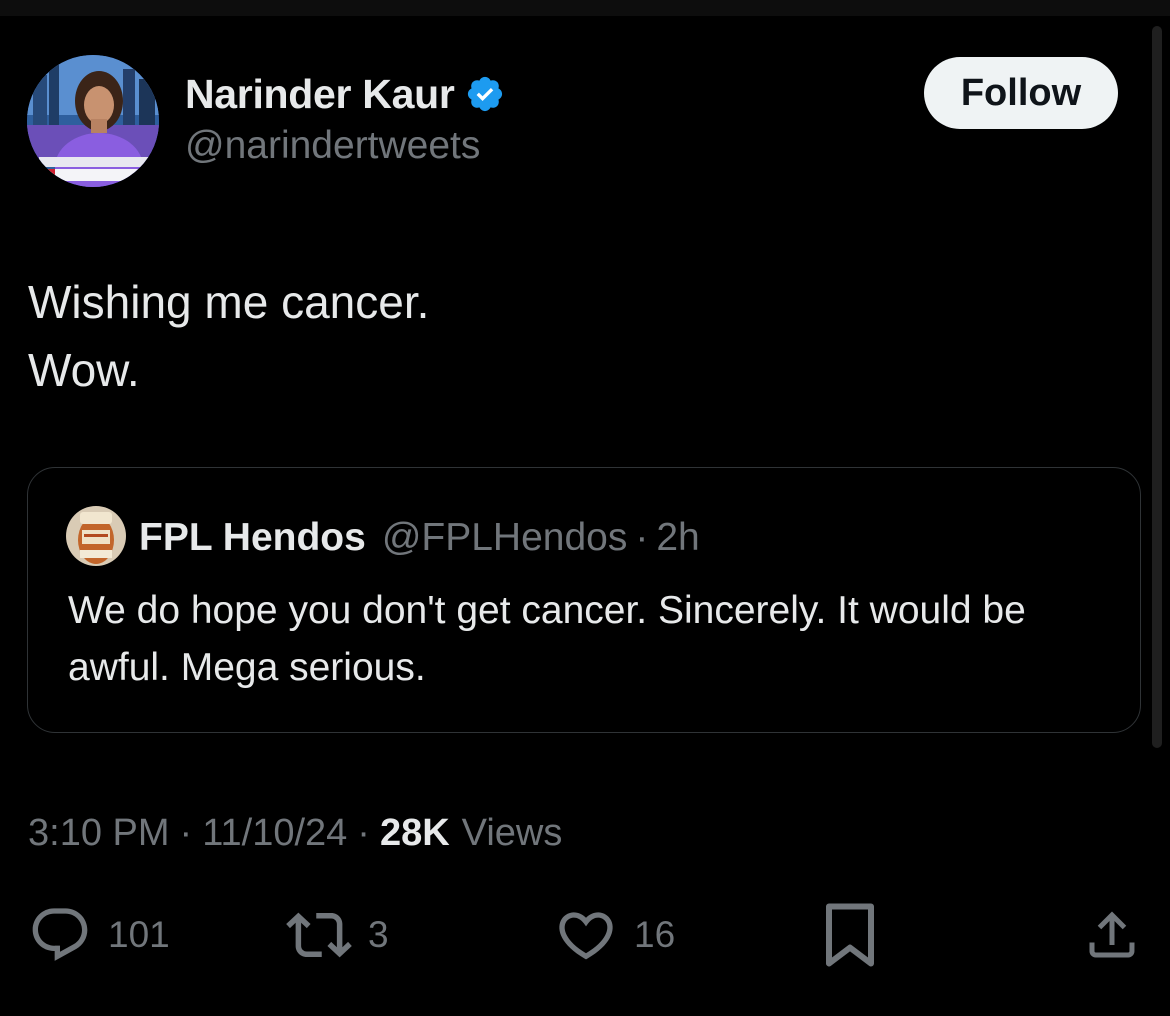 Image resolution: width=1170 pixels, height=1016 pixels. I want to click on avatar-photo, so click(93, 121).